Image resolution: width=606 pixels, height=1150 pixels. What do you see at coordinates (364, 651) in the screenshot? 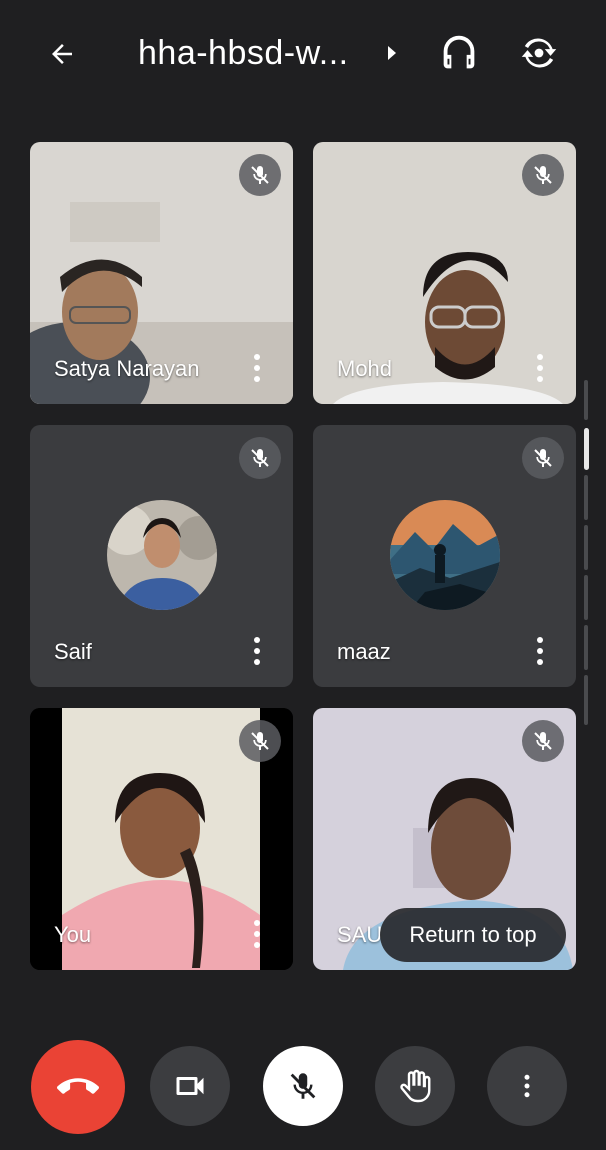
I see `participant-name: maaz` at bounding box center [364, 651].